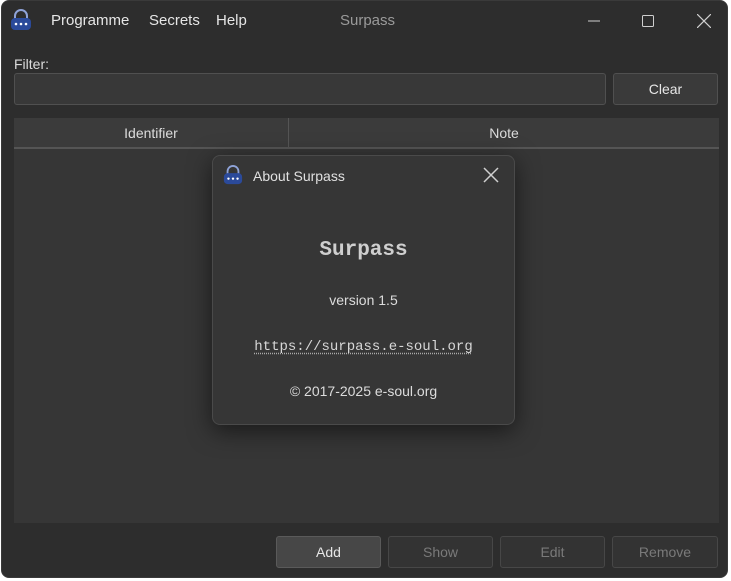 Image resolution: width=731 pixels, height=581 pixels. I want to click on website-link-text: https://surpass.e-soul.org, so click(363, 347).